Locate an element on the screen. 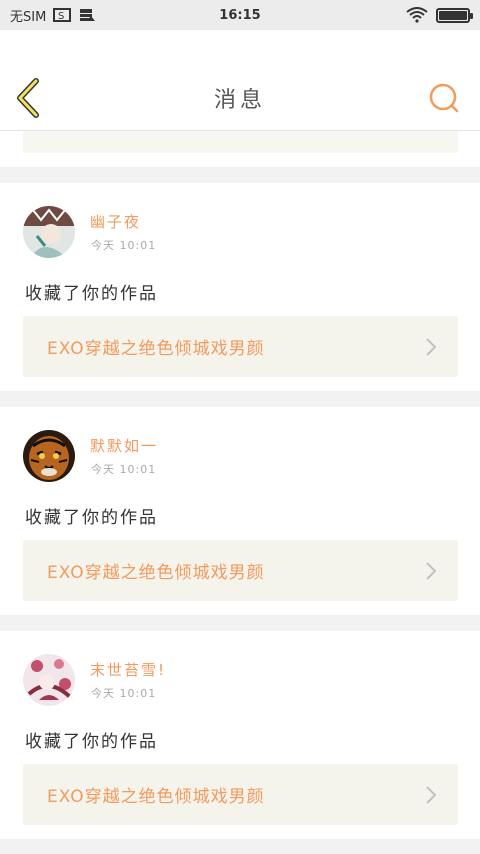 The height and width of the screenshot is (854, 480). wifi-icon is located at coordinates (417, 15).